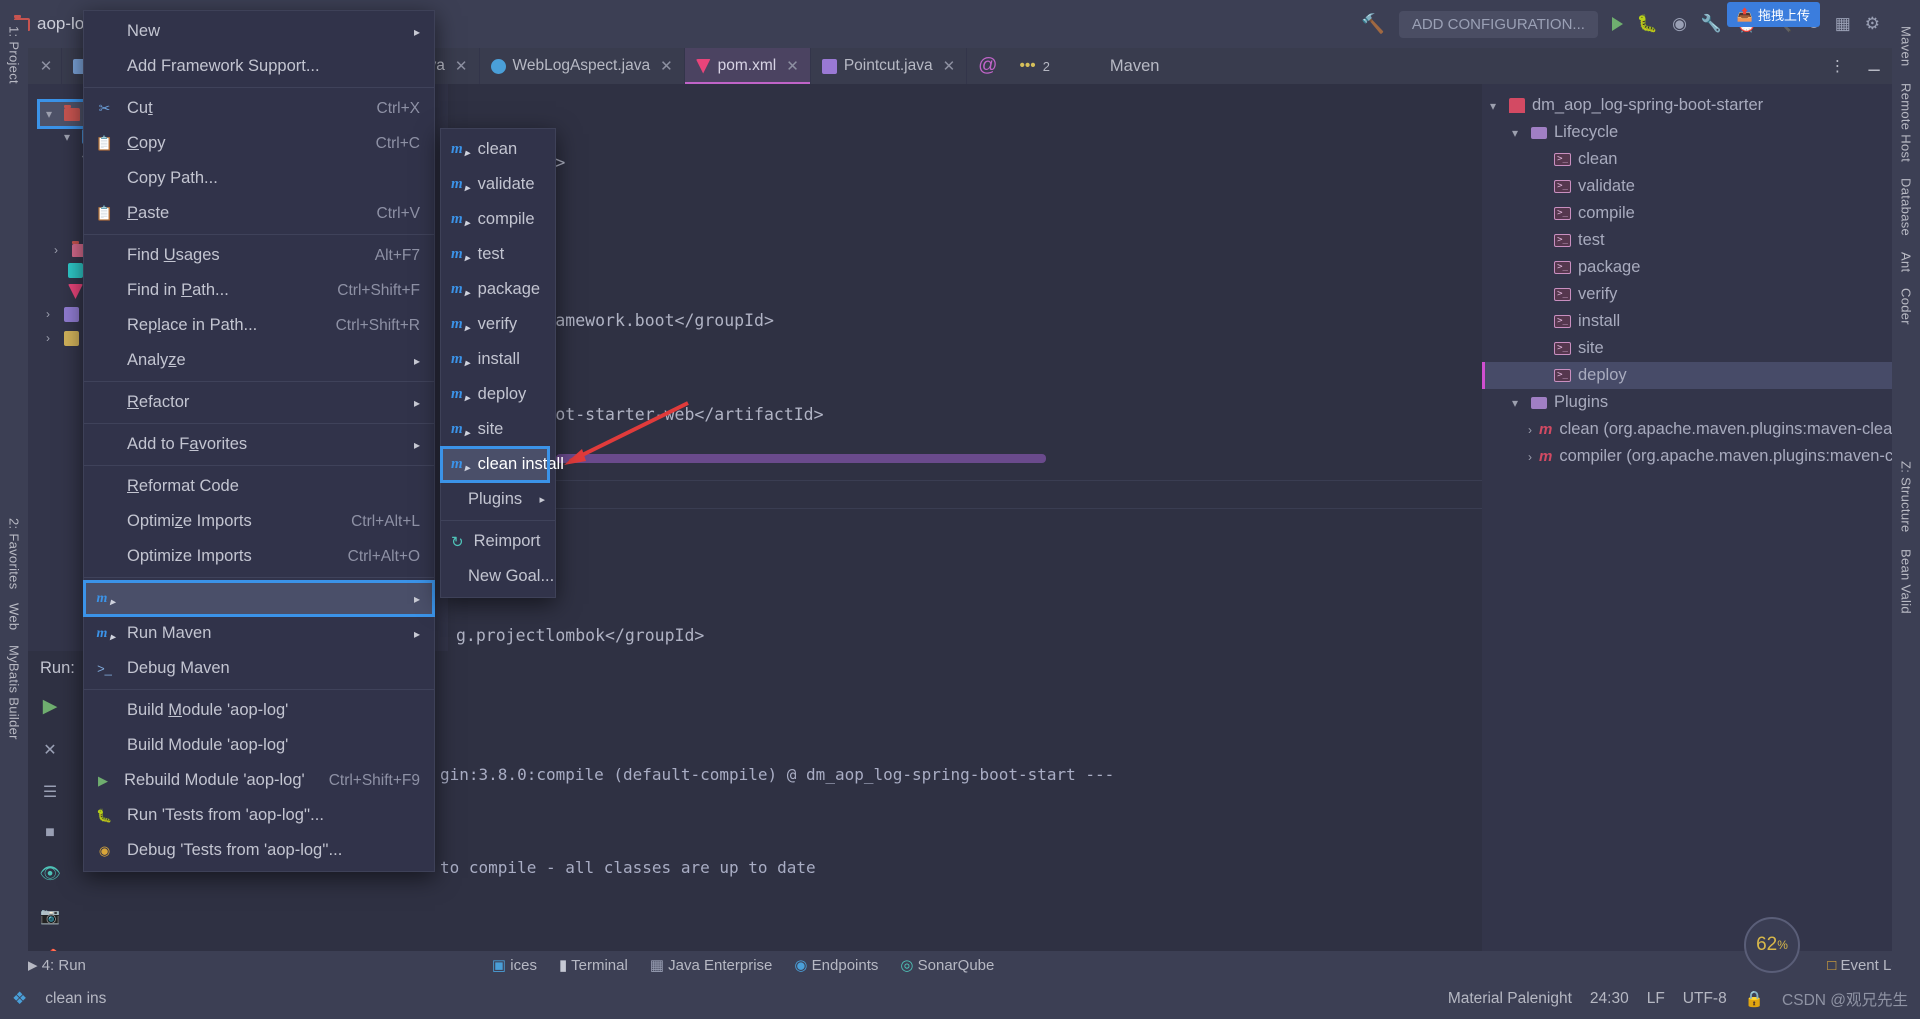 The image size is (1920, 1019). I want to click on menu-item-replace-in-path: Replace in Path... Ctrl+Shift+R, so click(259, 325).